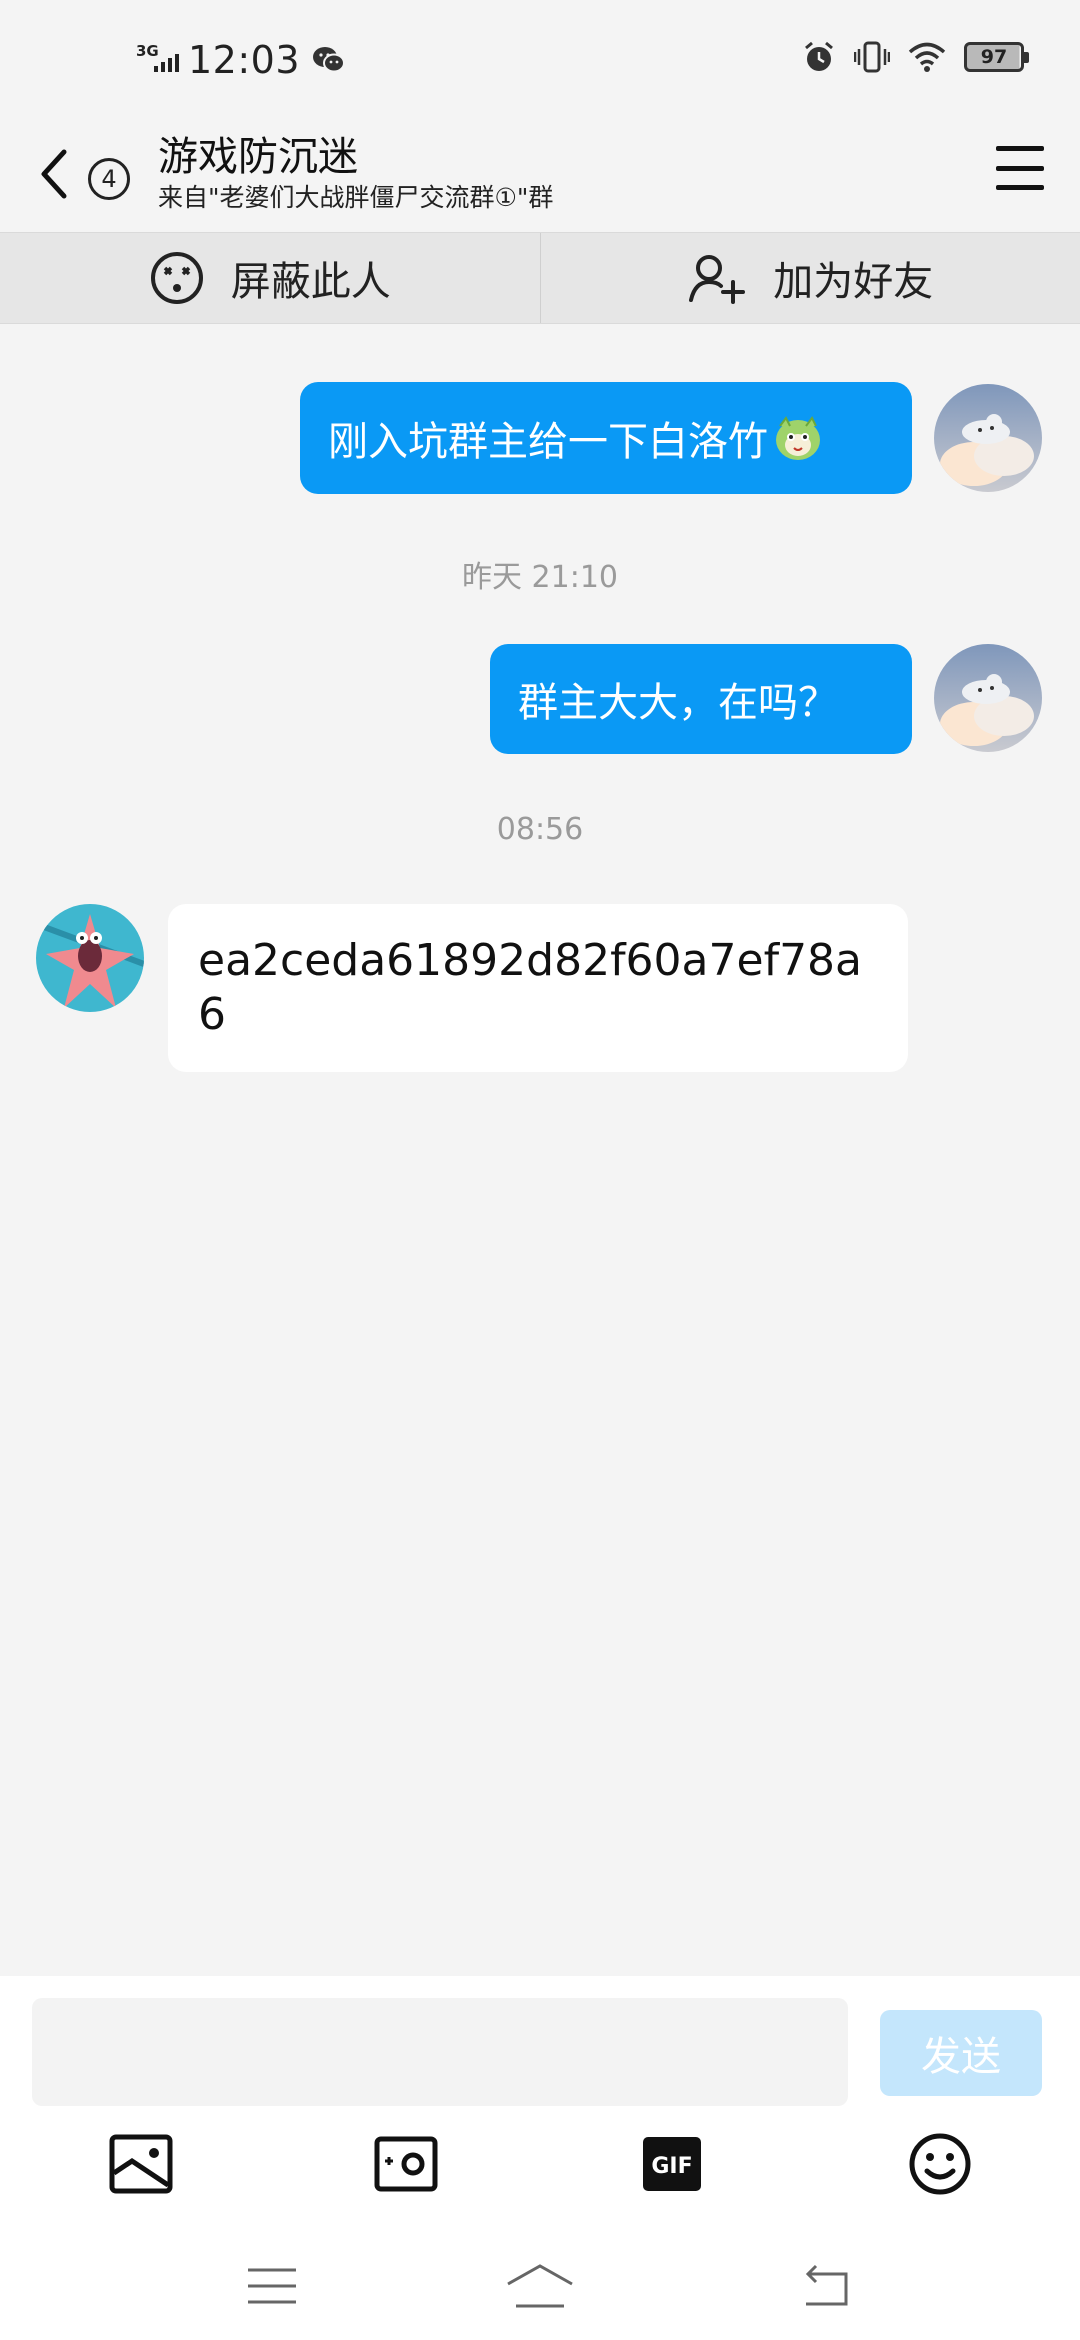 The image size is (1080, 2340). I want to click on message-input, so click(440, 2052).